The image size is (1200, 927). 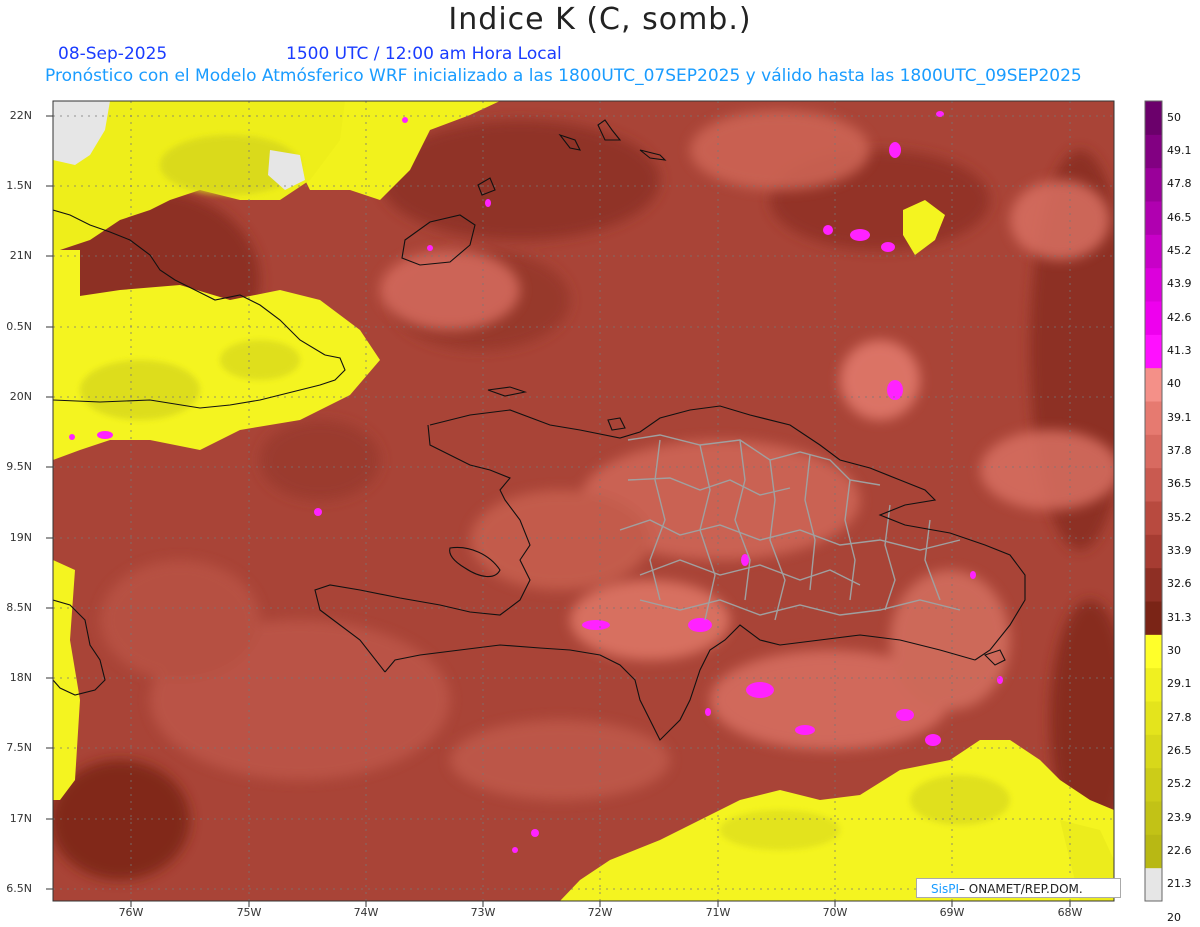 I want to click on colorbar-label: 37.8, so click(x=1179, y=450).